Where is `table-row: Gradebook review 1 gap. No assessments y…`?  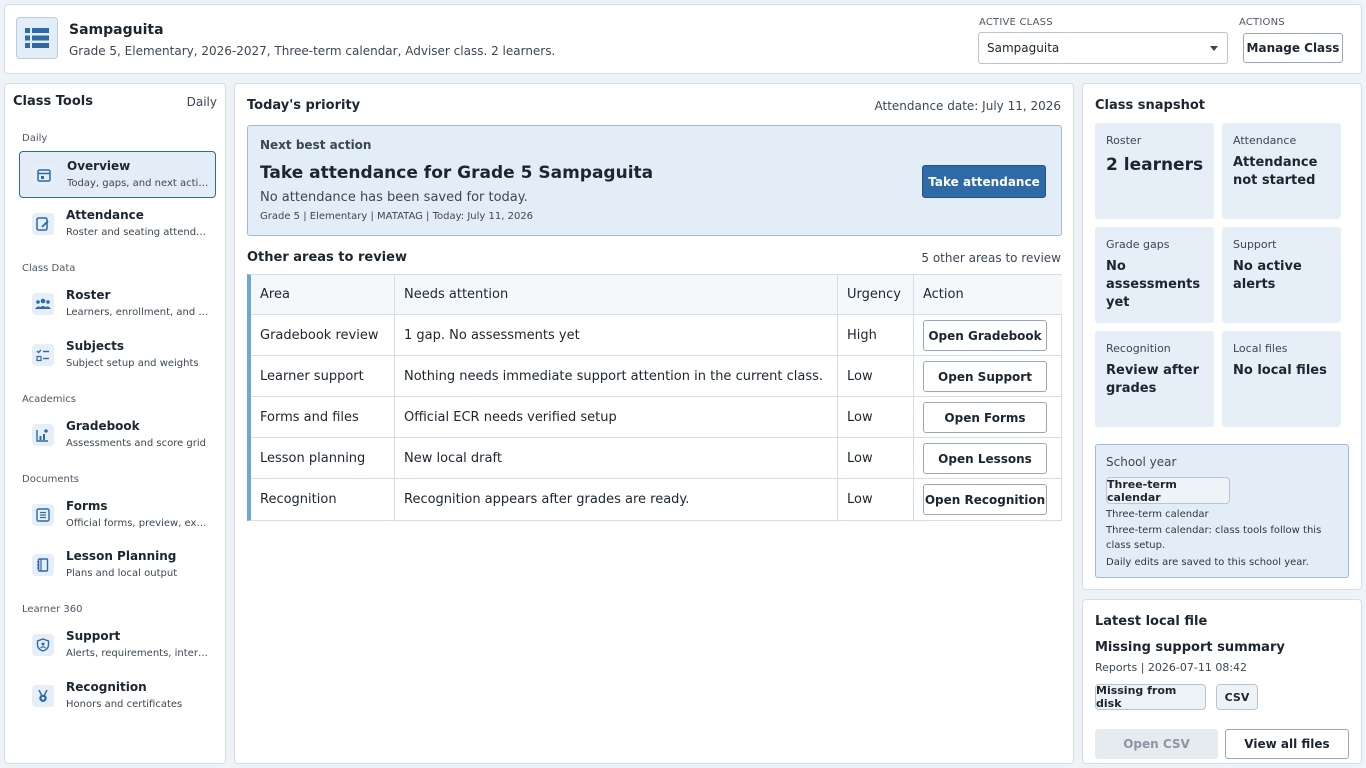
table-row: Gradebook review 1 gap. No assessments y… is located at coordinates (656, 335).